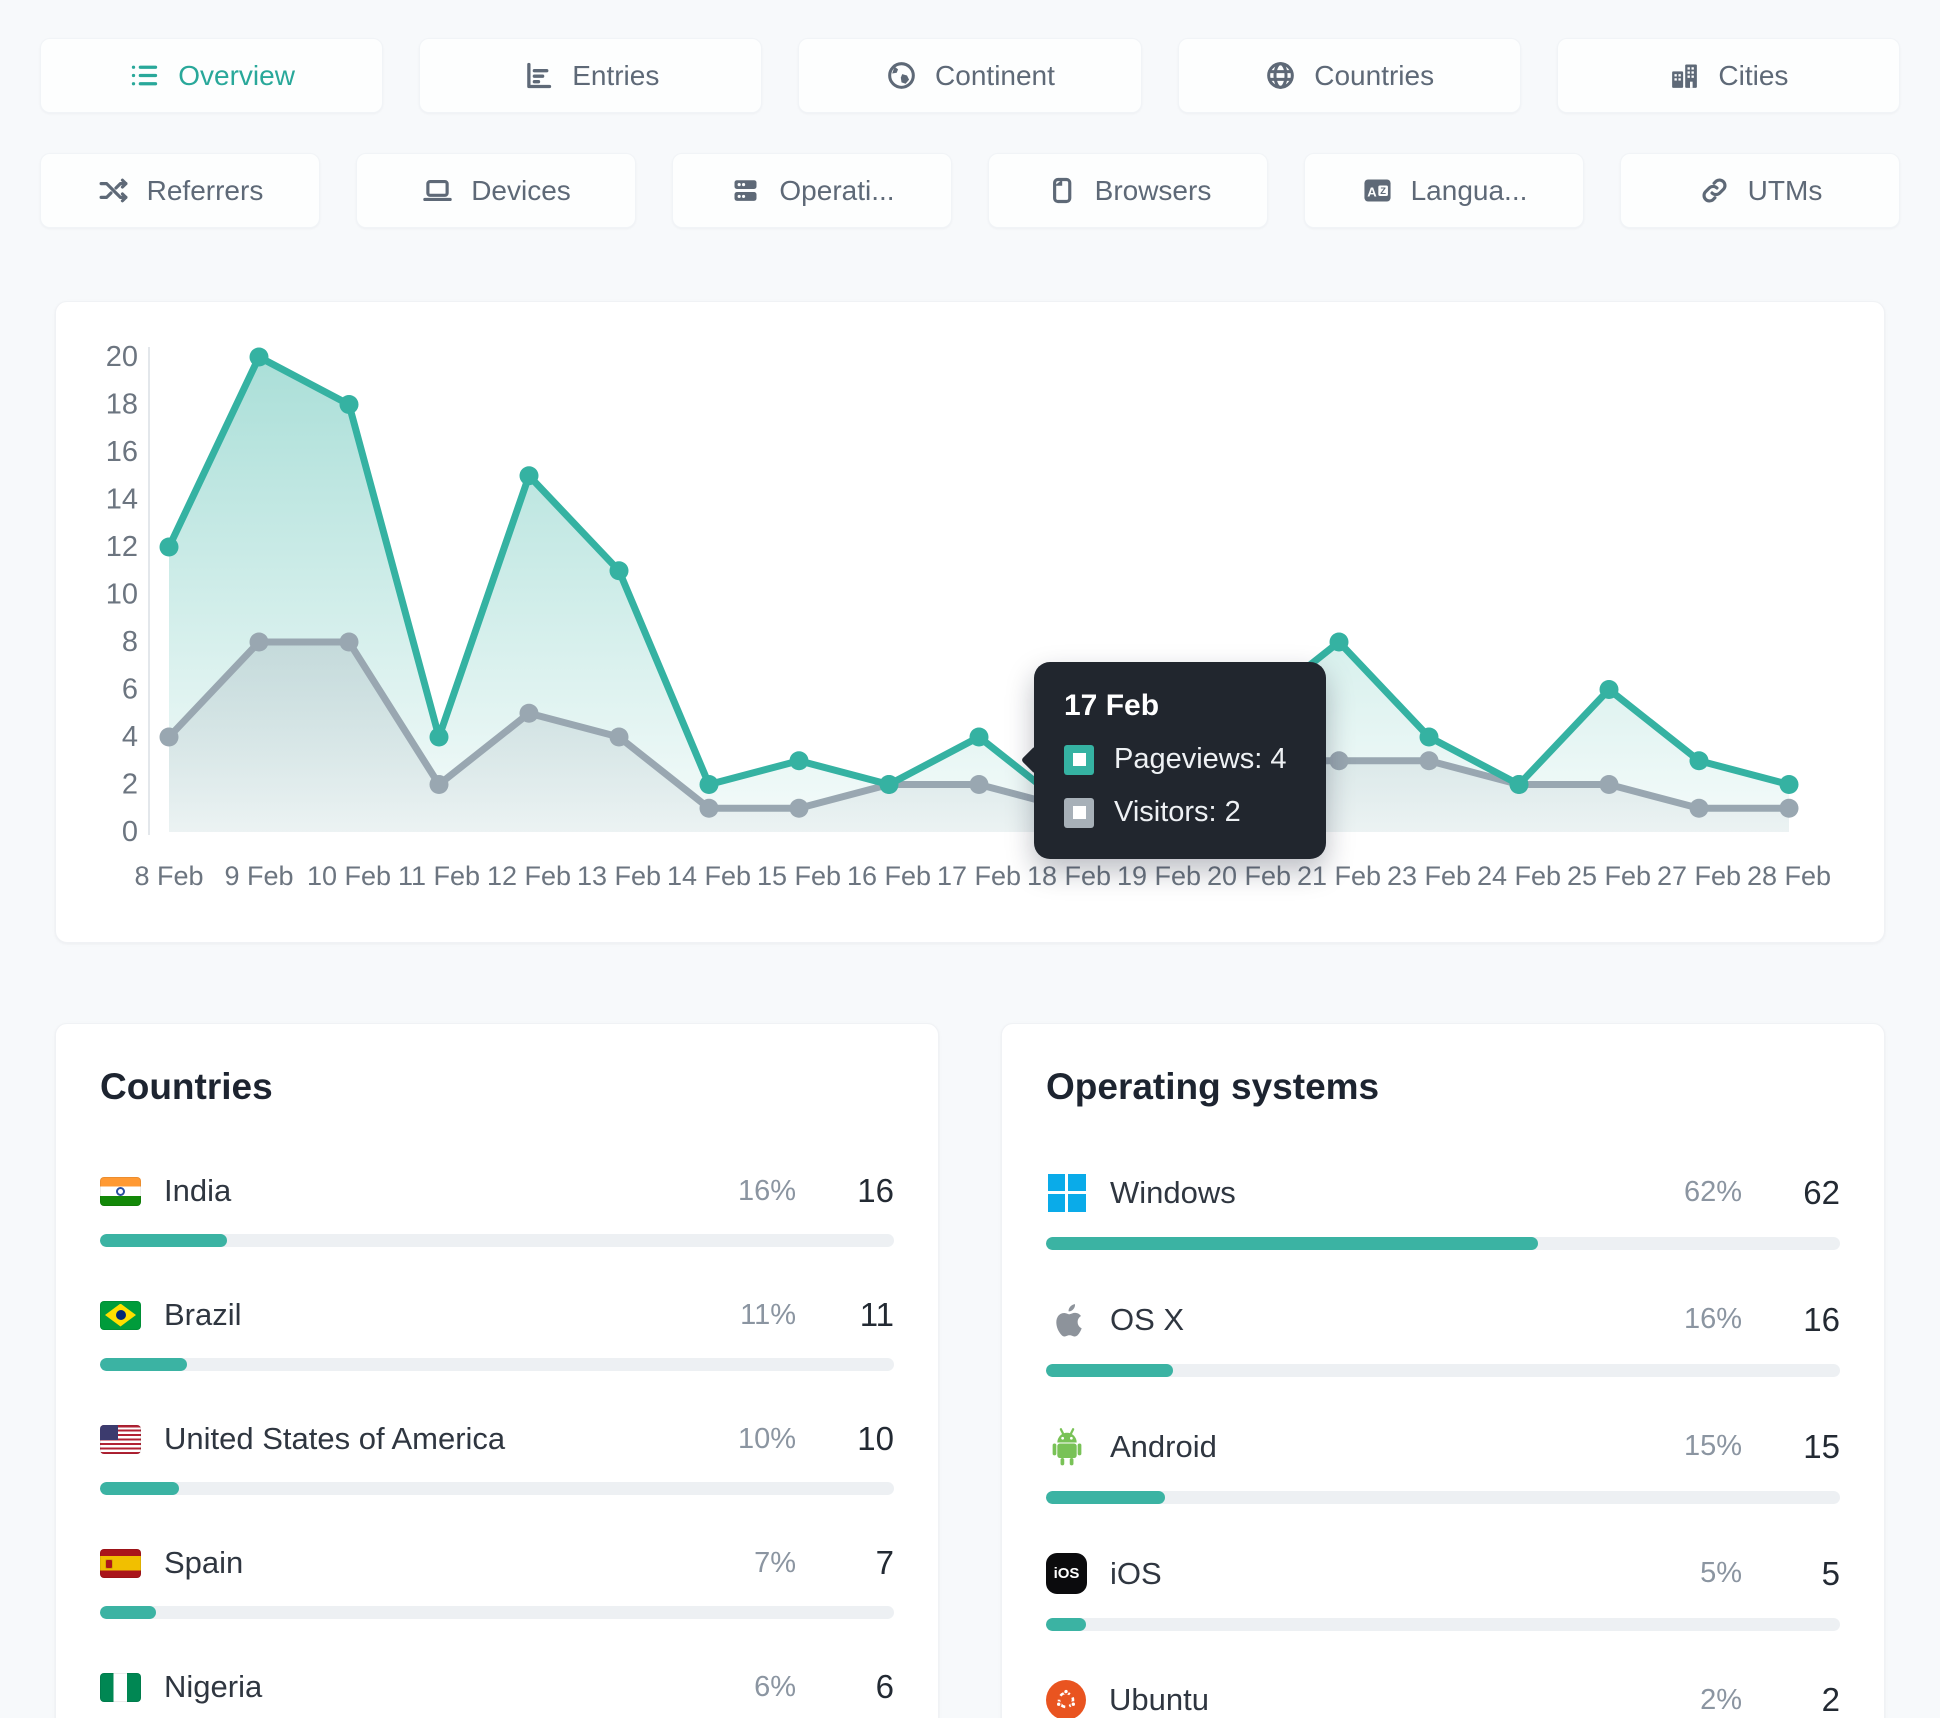 This screenshot has width=1940, height=1718. Describe the element at coordinates (186, 1086) in the screenshot. I see `countries-panel-title: Countries` at that location.